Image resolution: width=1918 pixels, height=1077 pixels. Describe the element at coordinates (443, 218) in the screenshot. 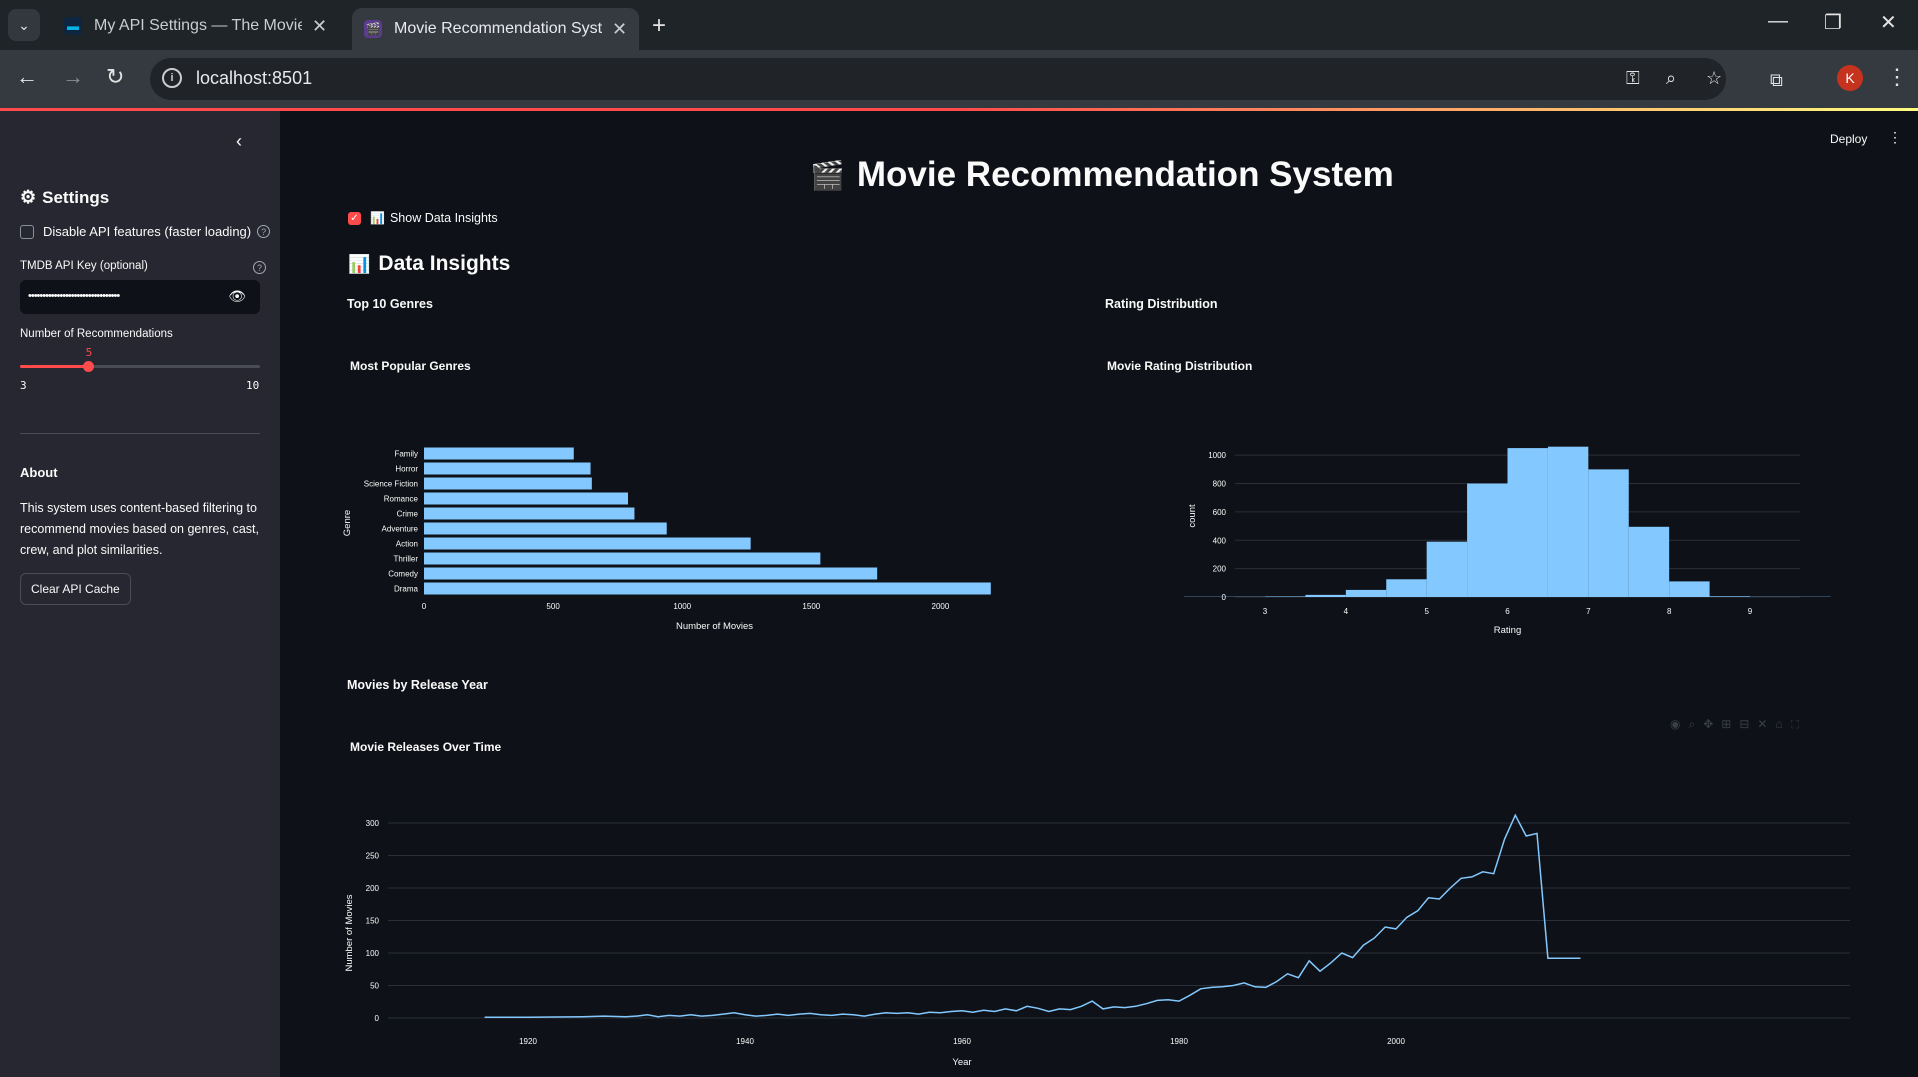

I see `show-insights-label: Show Data Insights` at that location.